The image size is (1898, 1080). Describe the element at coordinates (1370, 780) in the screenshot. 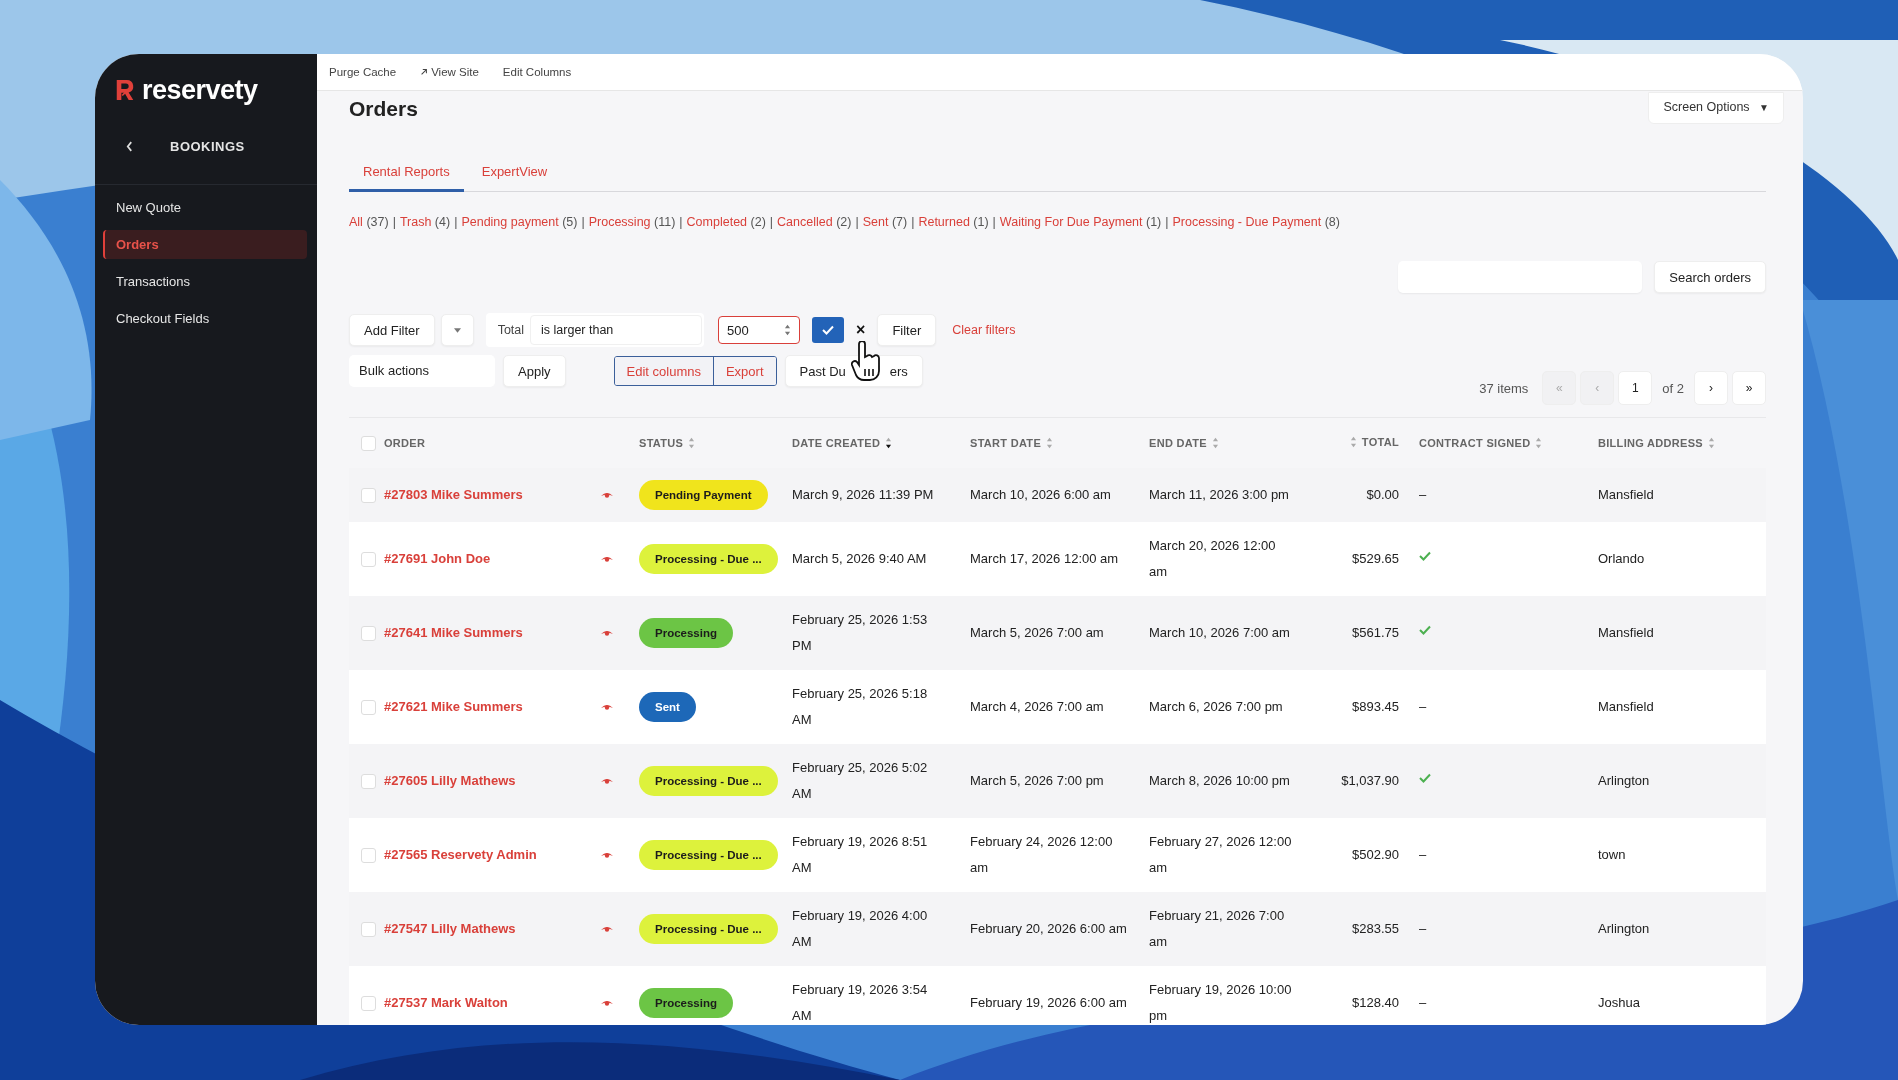

I see `table-cell: $1,037.90` at that location.